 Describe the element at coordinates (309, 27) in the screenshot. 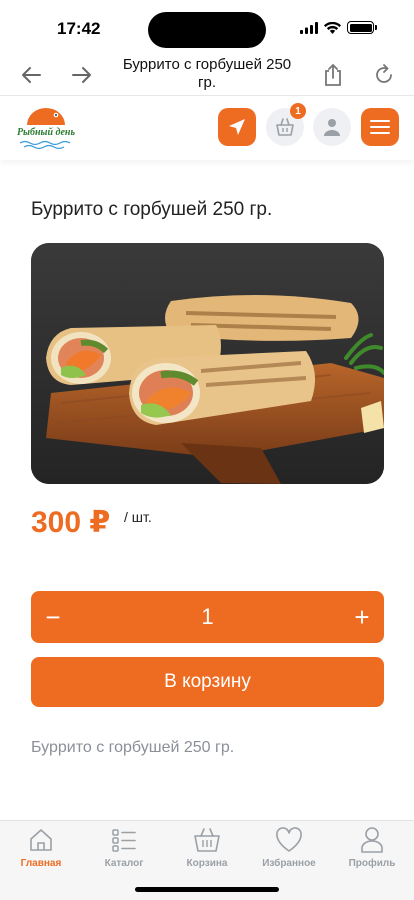

I see `signal-icon` at that location.